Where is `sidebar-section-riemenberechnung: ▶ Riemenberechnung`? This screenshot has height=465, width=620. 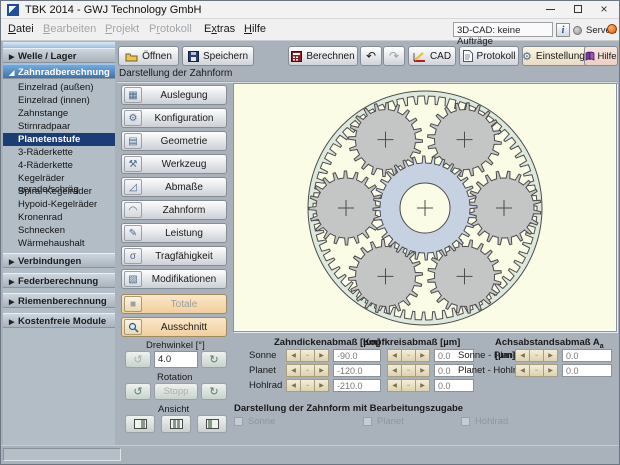
sidebar-section-riemenberechnung: ▶ Riemenberechnung is located at coordinates (59, 300).